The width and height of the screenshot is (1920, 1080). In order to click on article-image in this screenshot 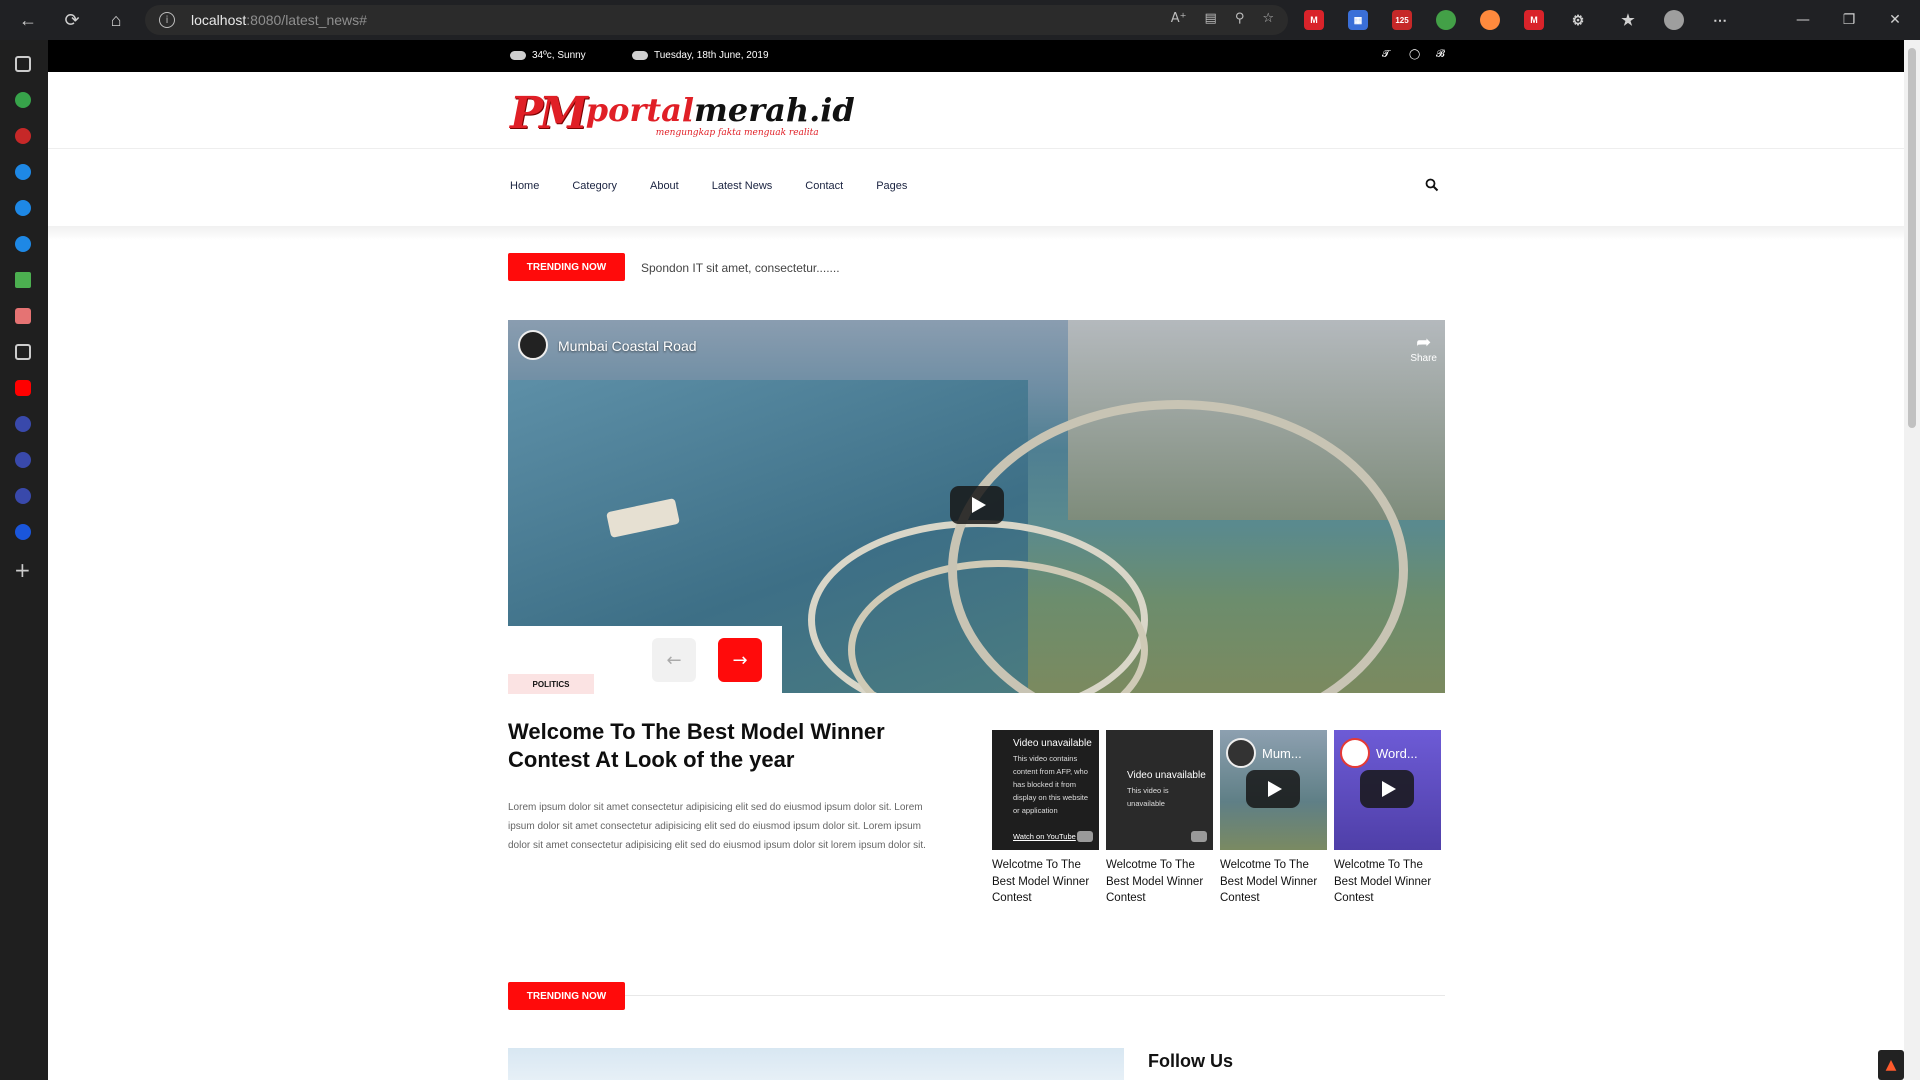, I will do `click(816, 1064)`.